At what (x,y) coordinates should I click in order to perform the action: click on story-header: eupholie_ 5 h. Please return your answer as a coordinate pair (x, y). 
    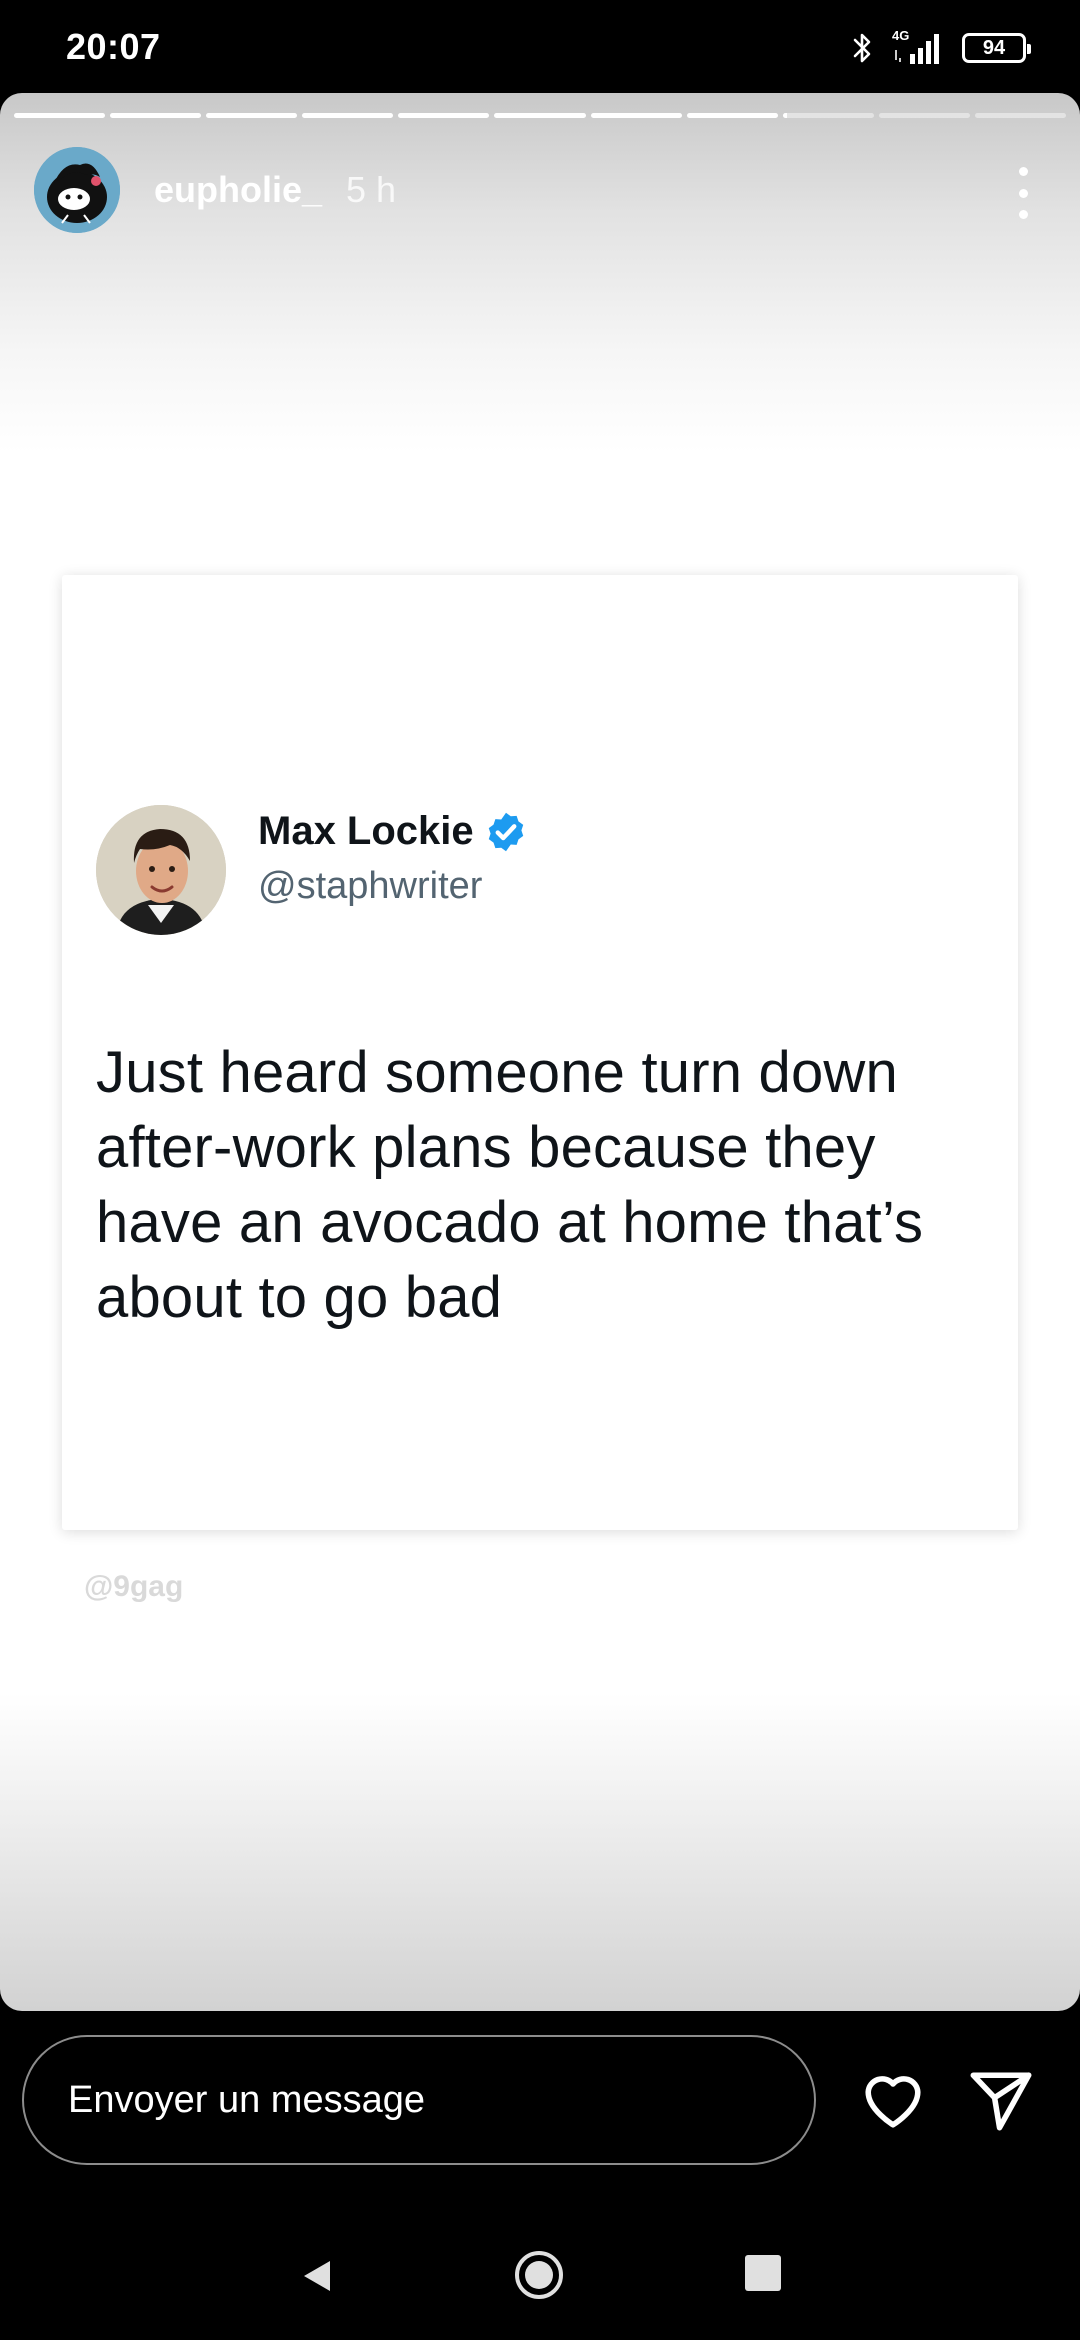
    Looking at the image, I should click on (539, 190).